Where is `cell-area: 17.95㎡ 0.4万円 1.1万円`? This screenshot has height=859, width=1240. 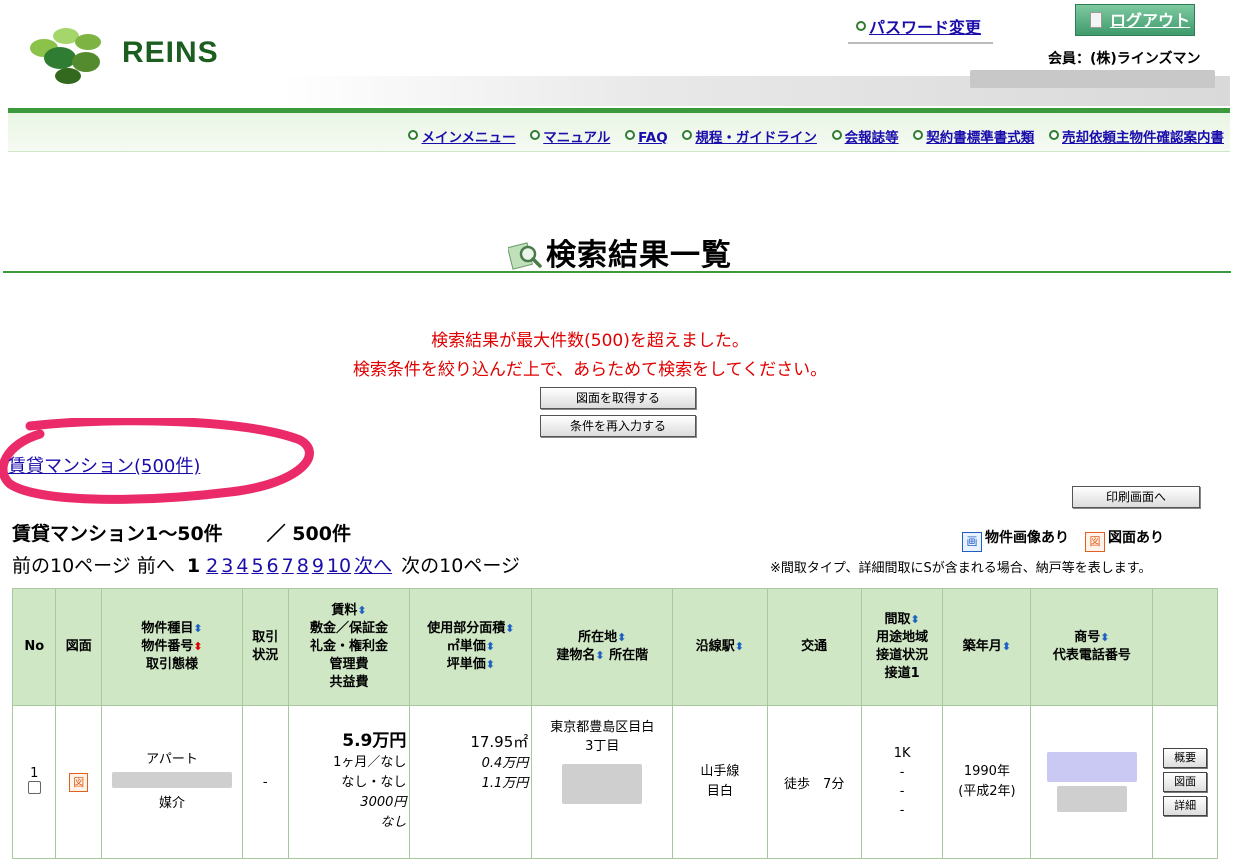 cell-area: 17.95㎡ 0.4万円 1.1万円 is located at coordinates (471, 782).